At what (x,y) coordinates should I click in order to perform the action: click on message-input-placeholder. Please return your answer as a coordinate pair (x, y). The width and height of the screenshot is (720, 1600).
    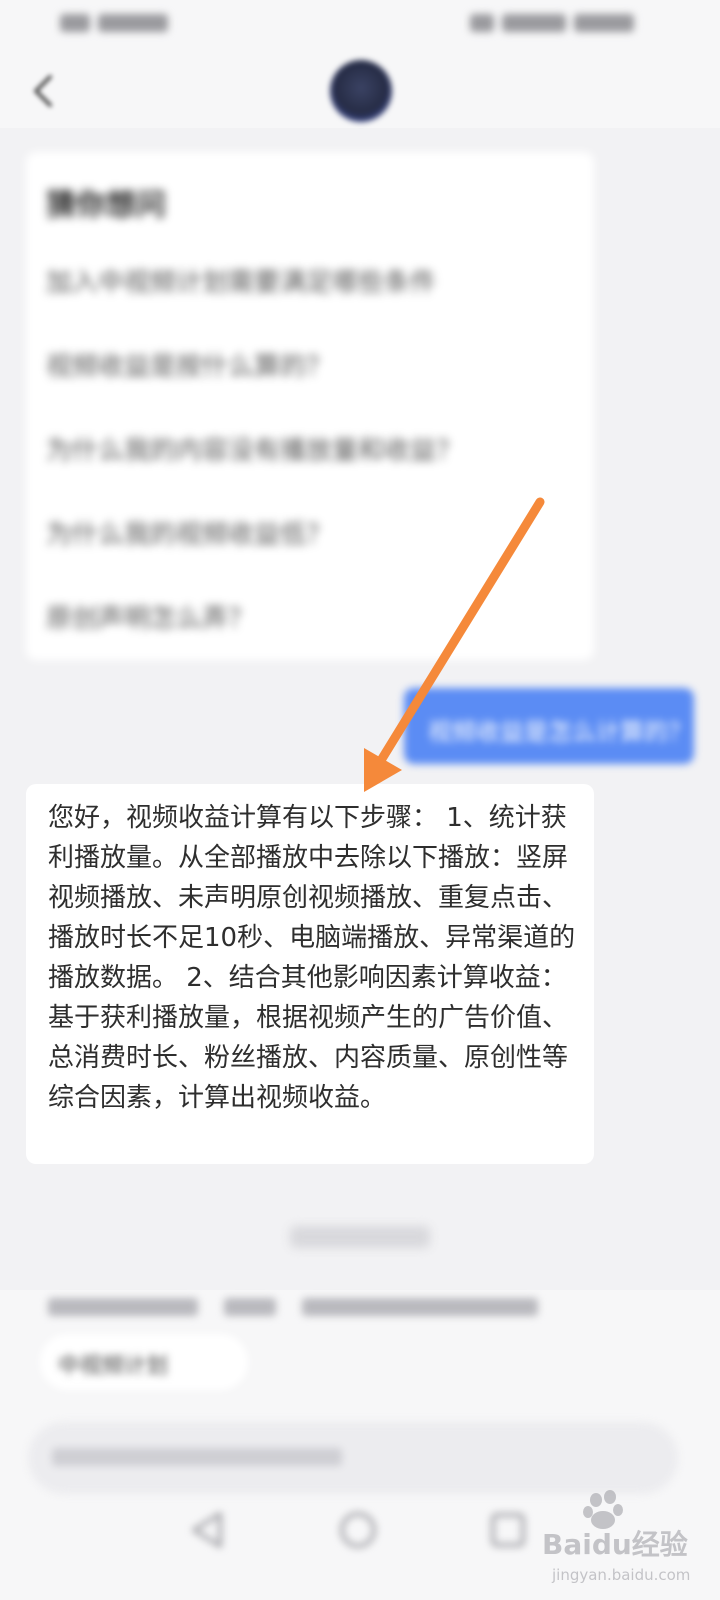
    Looking at the image, I should click on (197, 1457).